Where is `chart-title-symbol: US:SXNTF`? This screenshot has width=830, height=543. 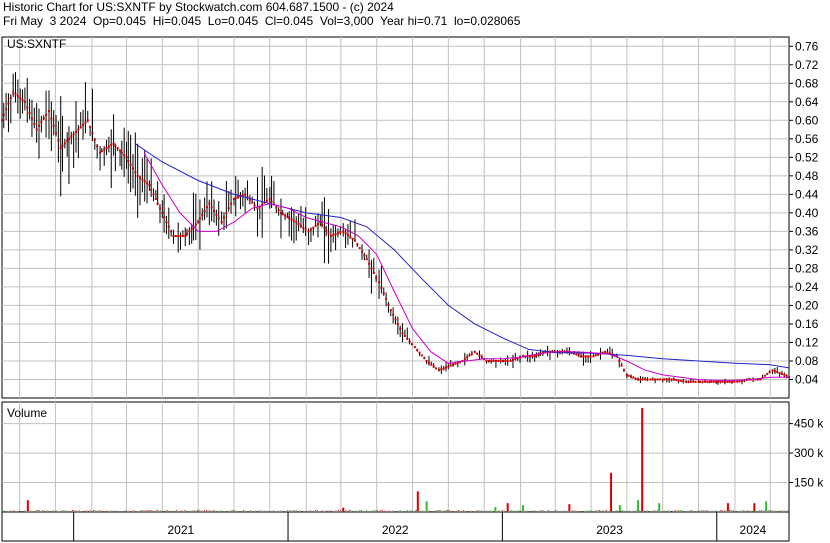 chart-title-symbol: US:SXNTF is located at coordinates (36, 44).